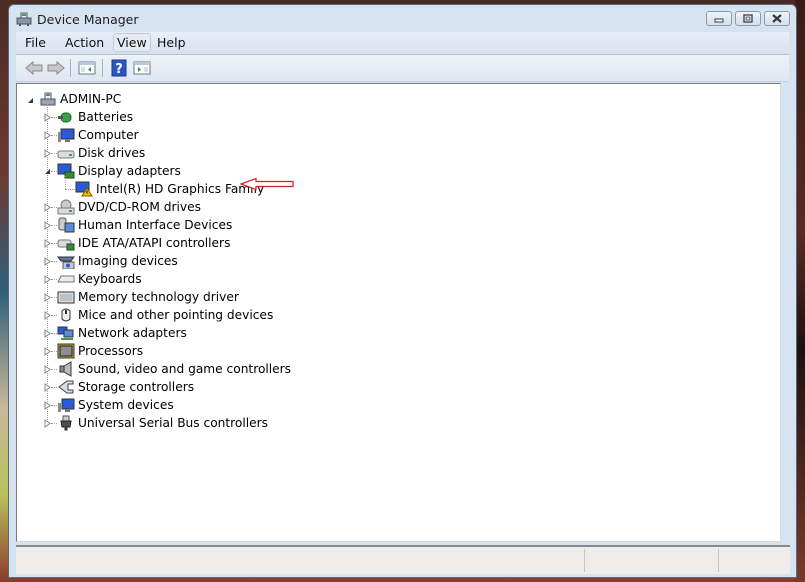  I want to click on menu-bar: File Action View Help, so click(402, 43).